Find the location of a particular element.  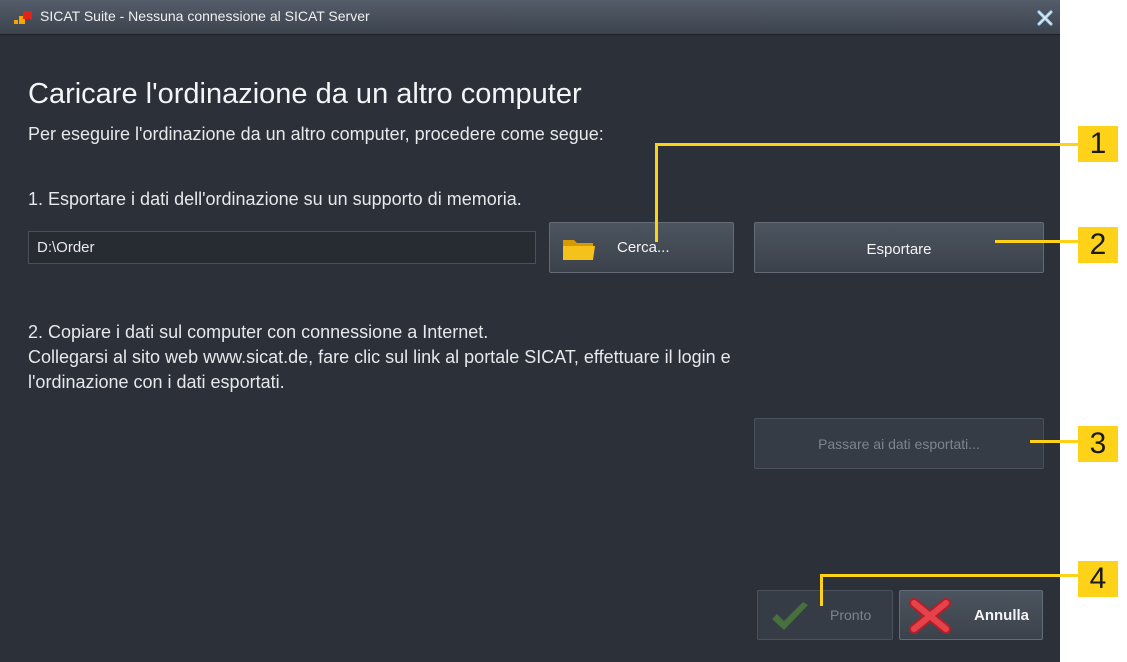

cancel-button: Annulla is located at coordinates (971, 615).